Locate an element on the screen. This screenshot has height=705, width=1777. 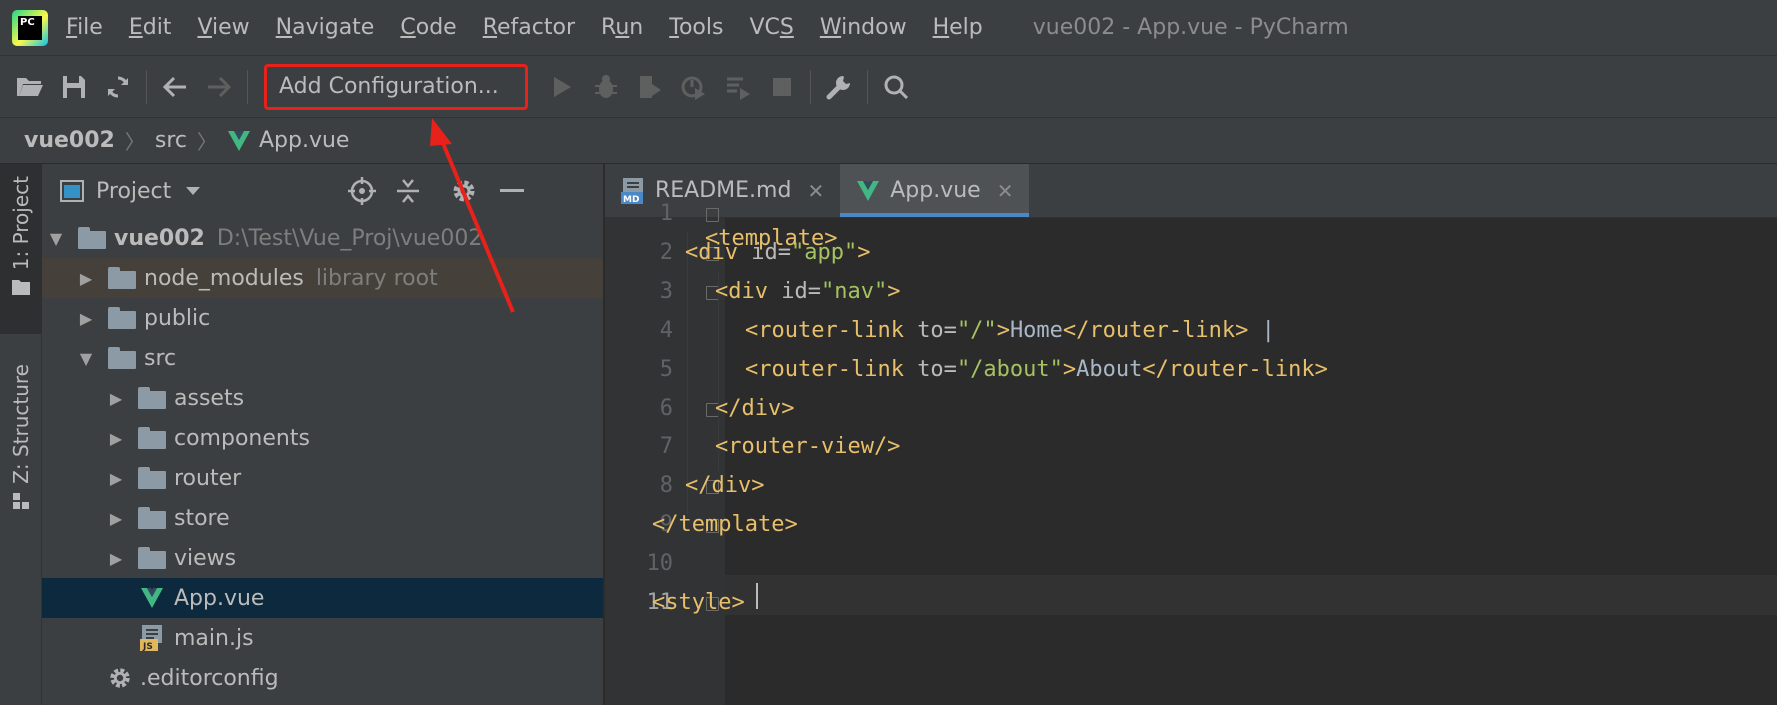
pycharm-logo-icon: PC is located at coordinates (30, 27).